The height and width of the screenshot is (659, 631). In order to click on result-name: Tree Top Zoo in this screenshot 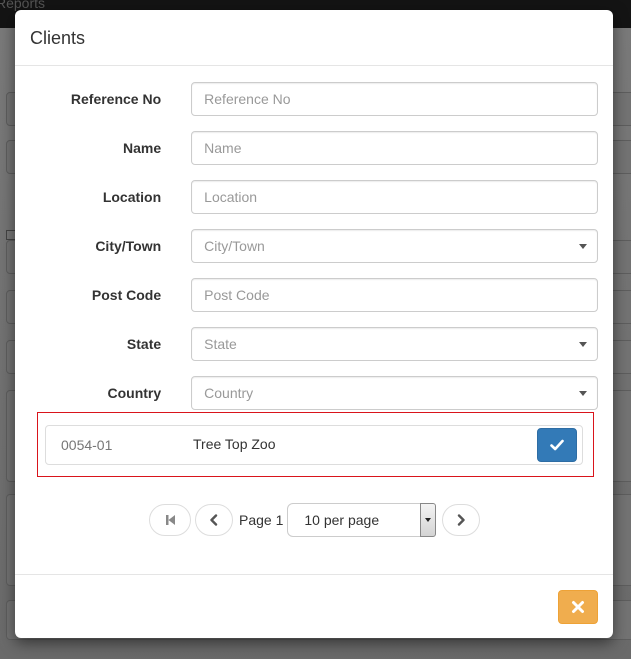, I will do `click(234, 444)`.